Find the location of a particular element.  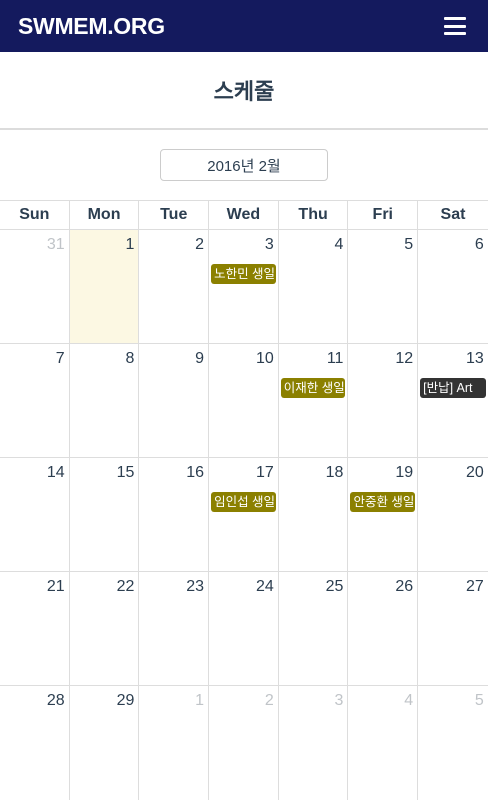

calendar-day: 6 is located at coordinates (453, 286).